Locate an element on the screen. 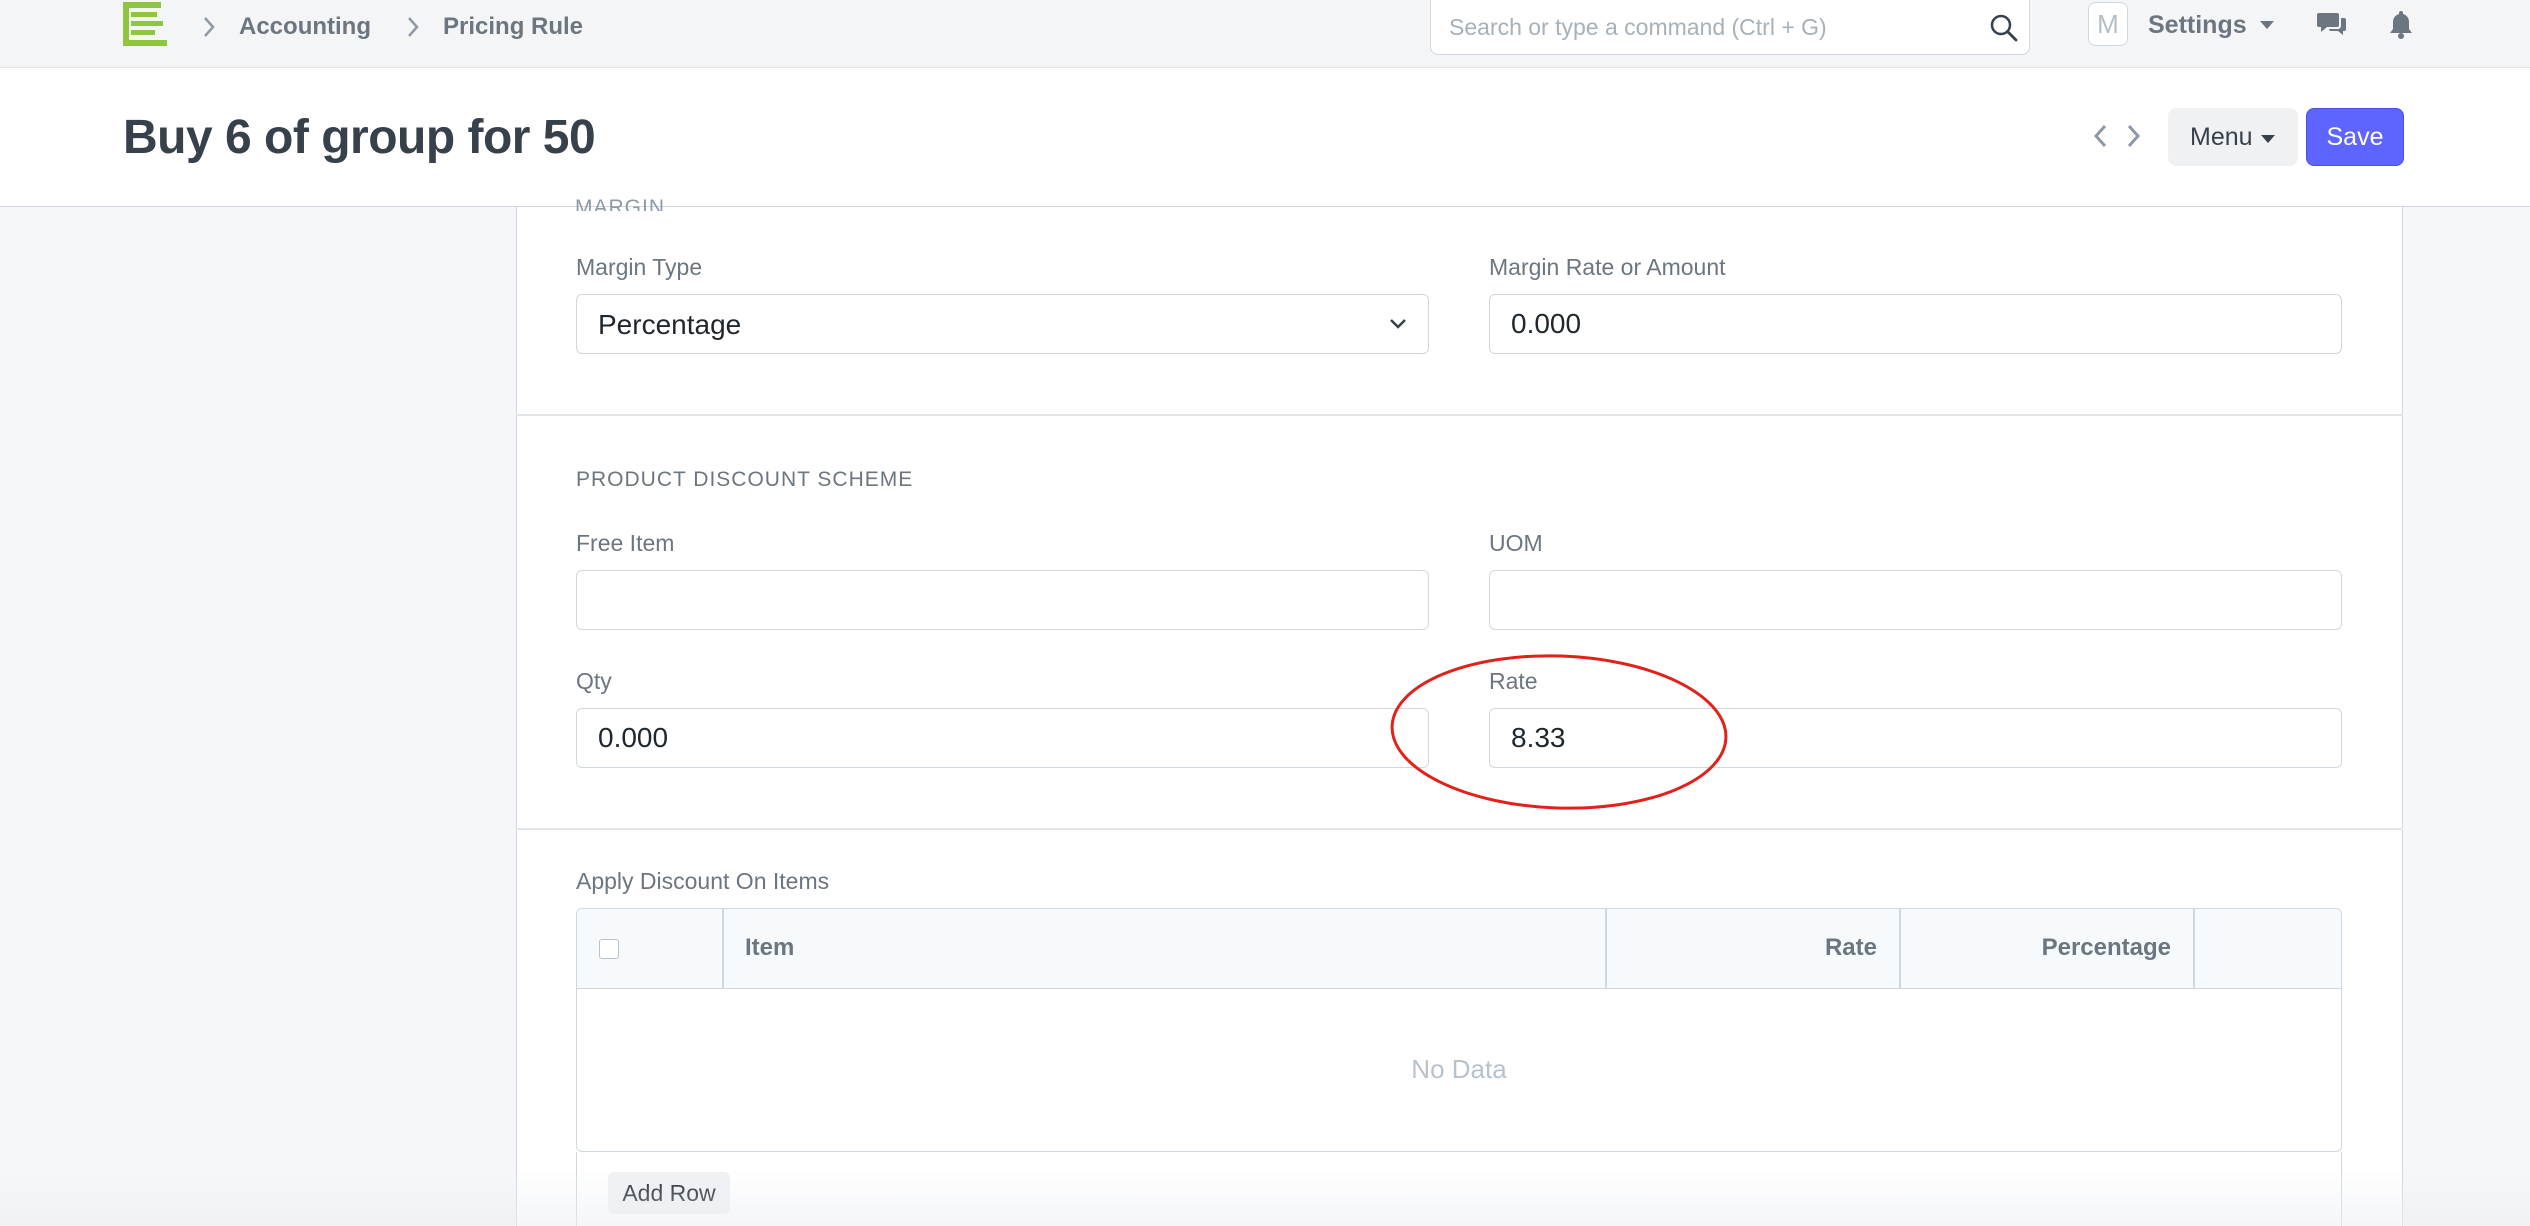 This screenshot has height=1226, width=2530. column-header-rate: Rate is located at coordinates (1850, 947).